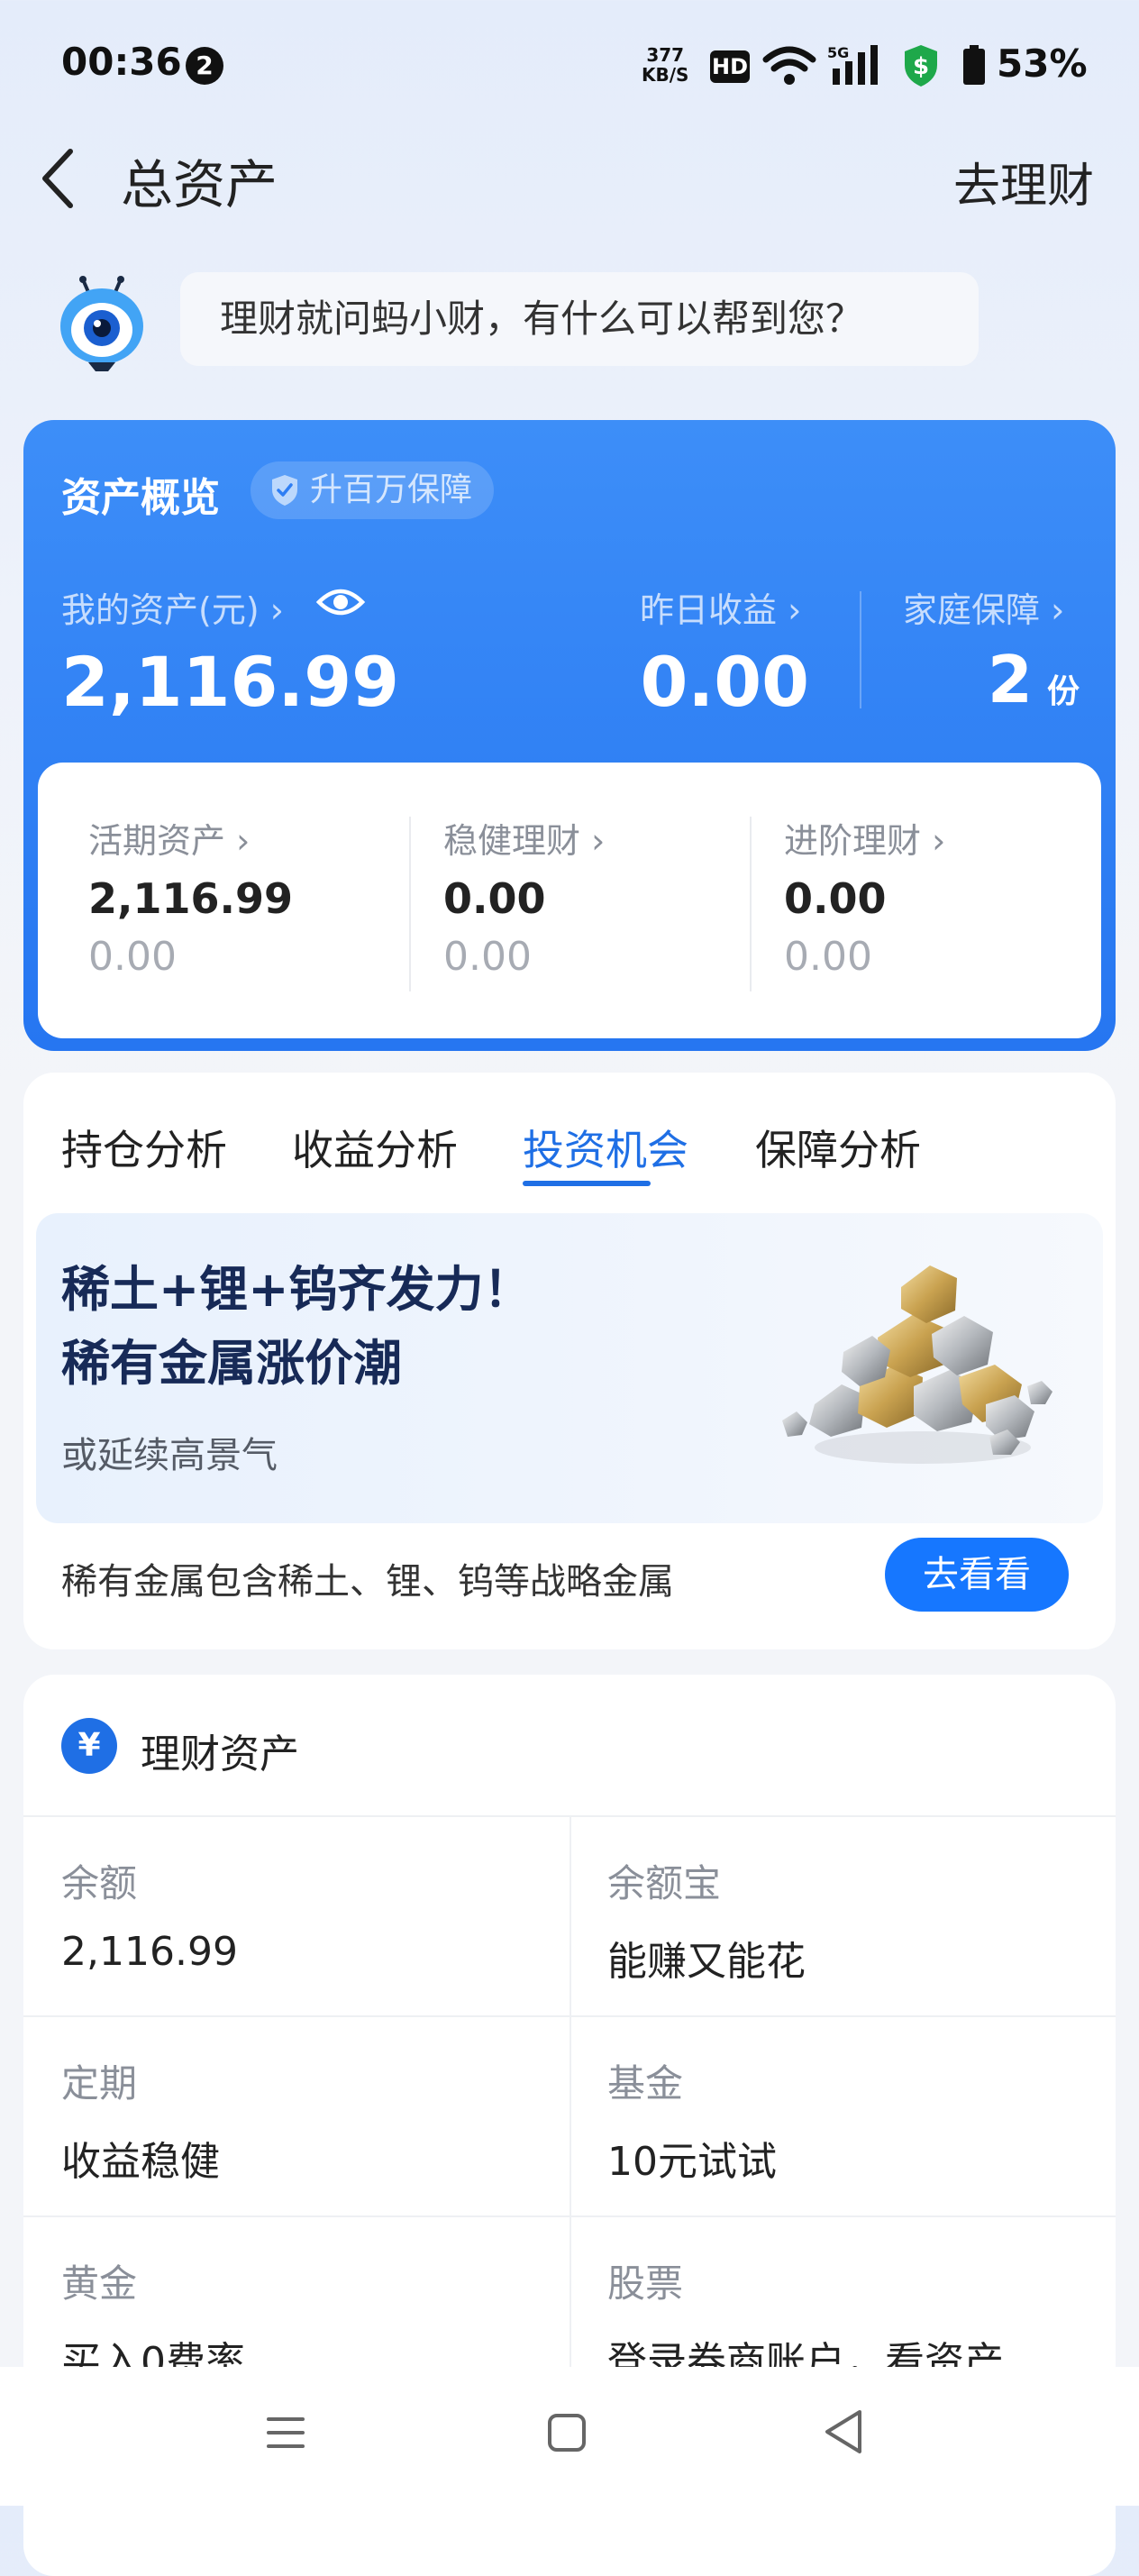 This screenshot has height=2576, width=1139. I want to click on guarantee-badge: 升百万保障, so click(373, 490).